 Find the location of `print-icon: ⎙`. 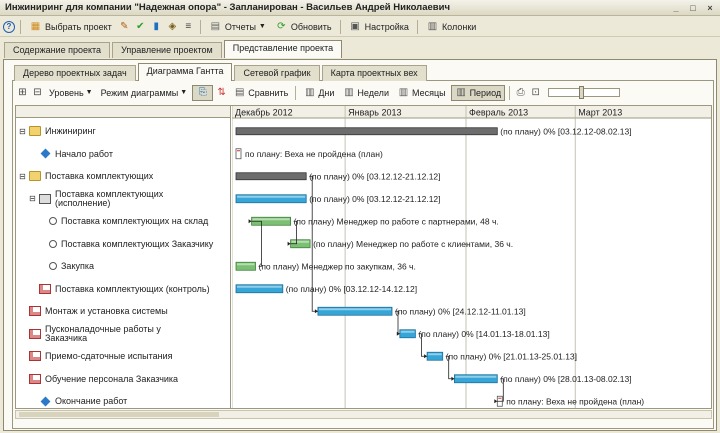

print-icon: ⎙ is located at coordinates (520, 92).